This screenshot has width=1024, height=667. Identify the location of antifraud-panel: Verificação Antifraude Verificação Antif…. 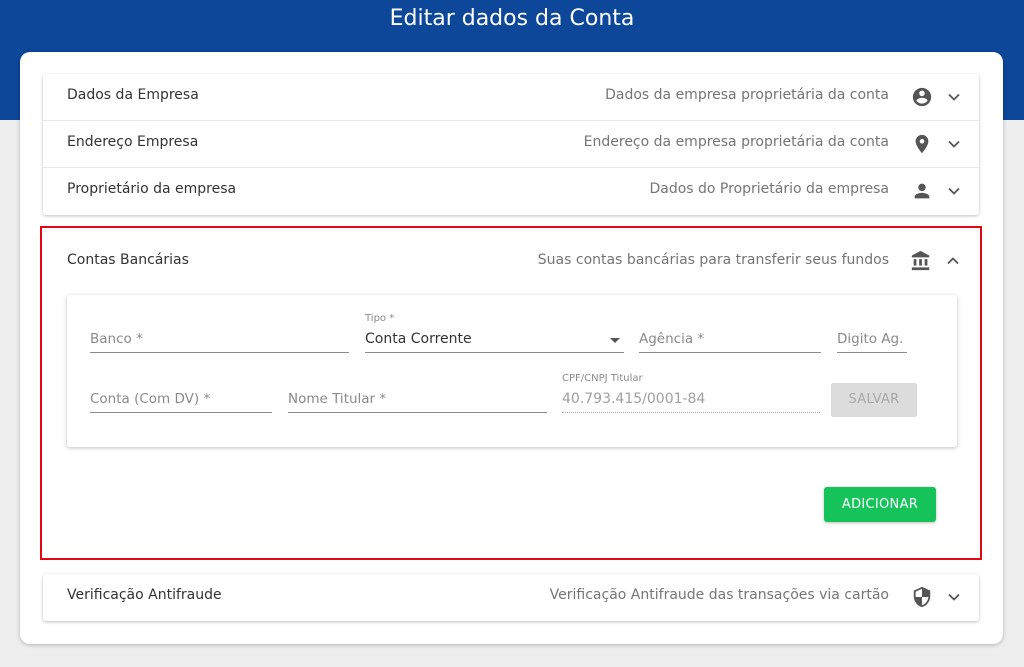
(511, 597).